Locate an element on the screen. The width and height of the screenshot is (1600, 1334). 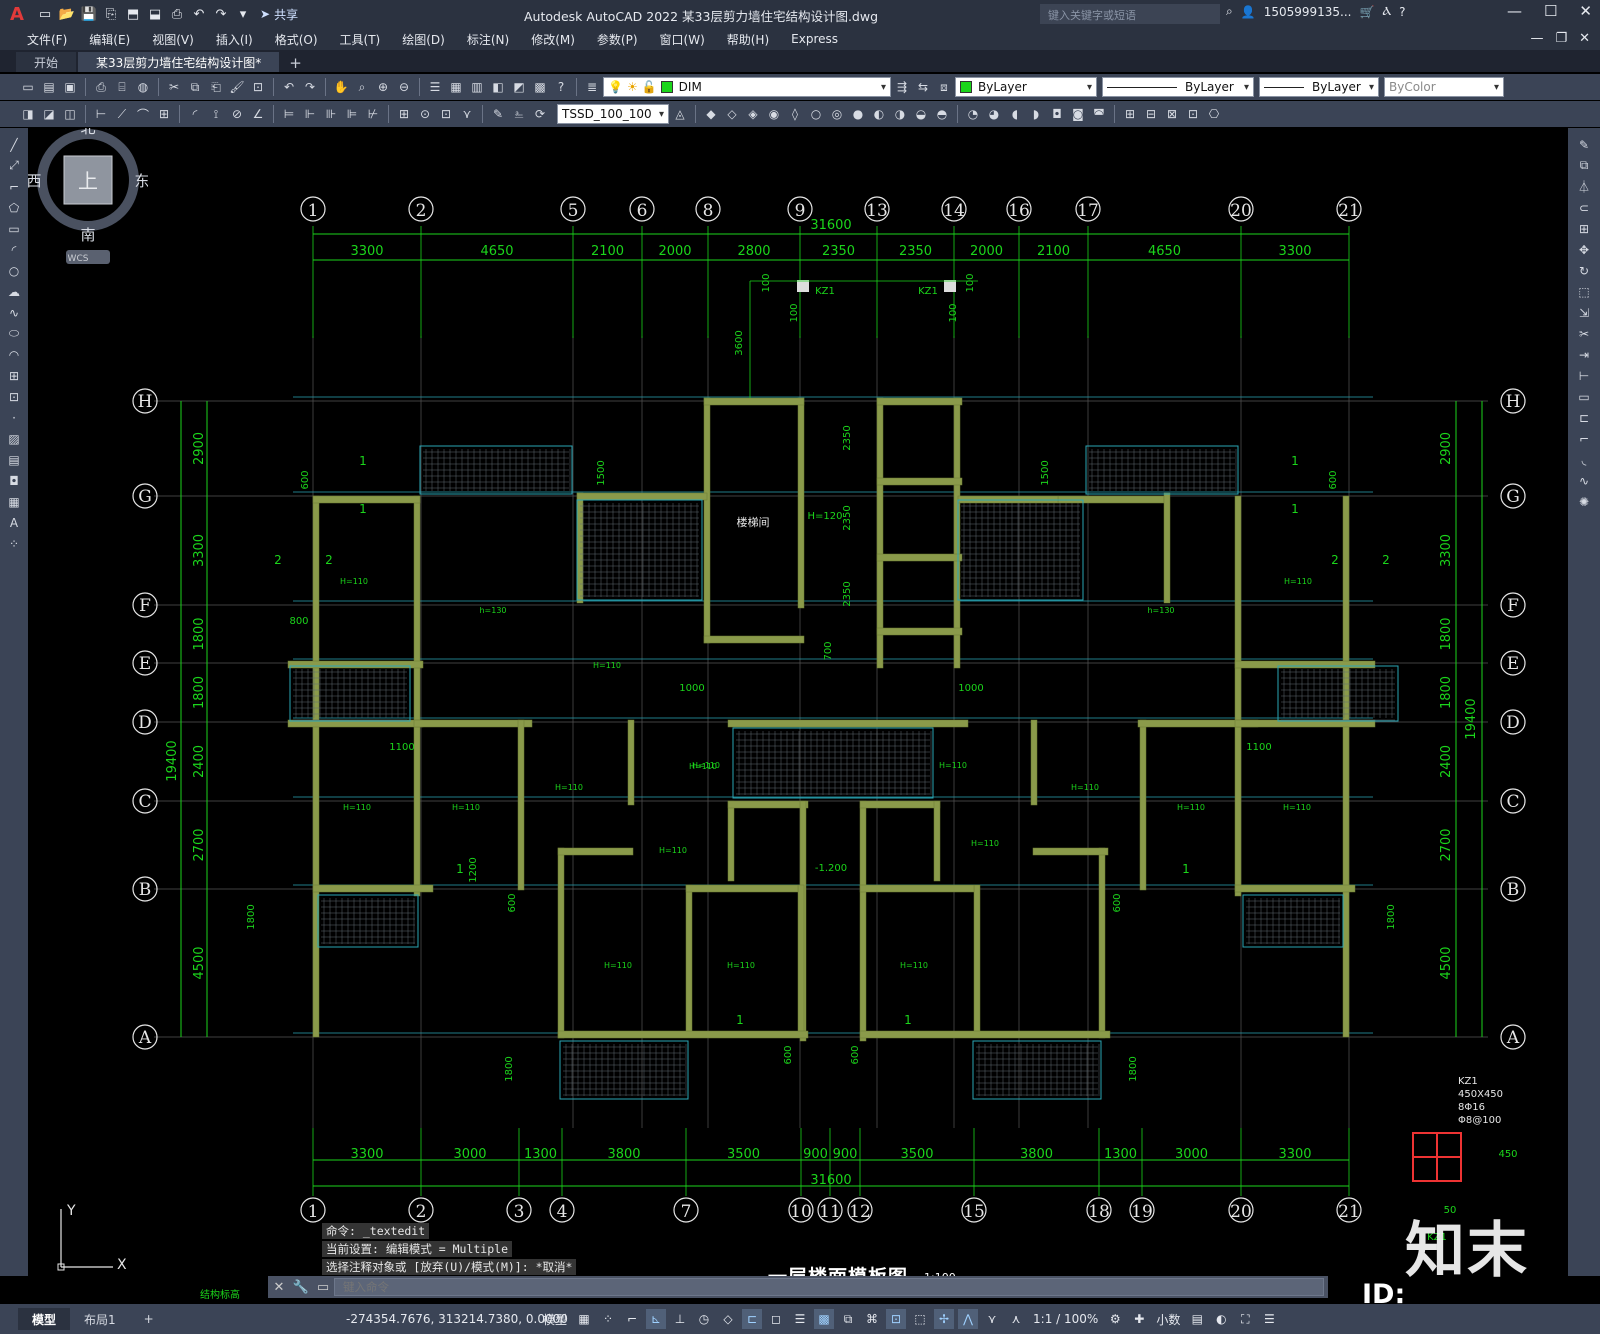
add-selected-icon: ⁘ is located at coordinates (14, 543).